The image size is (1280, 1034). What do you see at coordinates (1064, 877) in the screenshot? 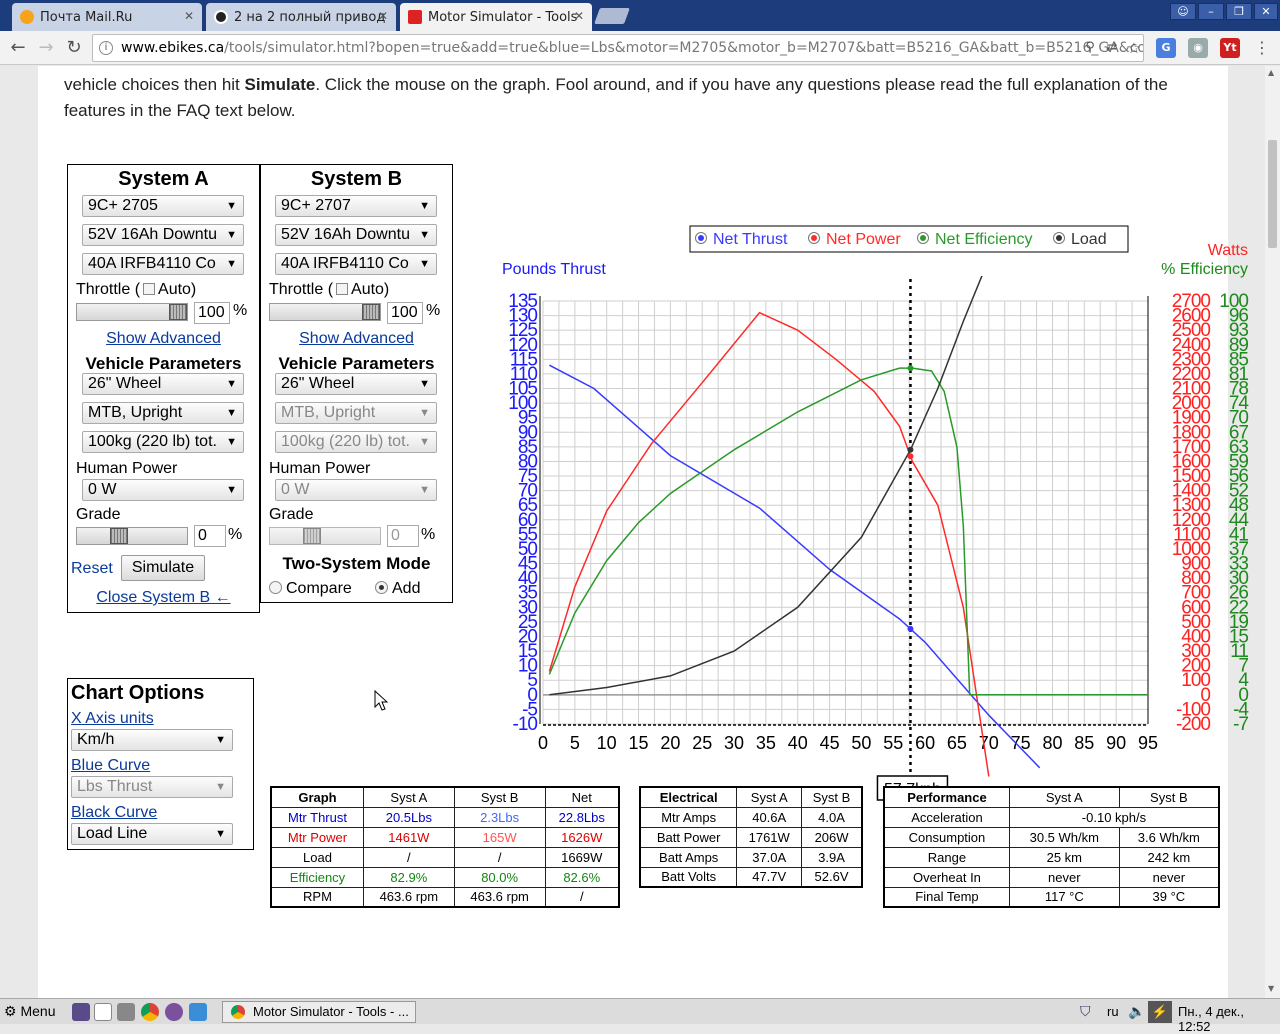
I see `table-cell: never` at bounding box center [1064, 877].